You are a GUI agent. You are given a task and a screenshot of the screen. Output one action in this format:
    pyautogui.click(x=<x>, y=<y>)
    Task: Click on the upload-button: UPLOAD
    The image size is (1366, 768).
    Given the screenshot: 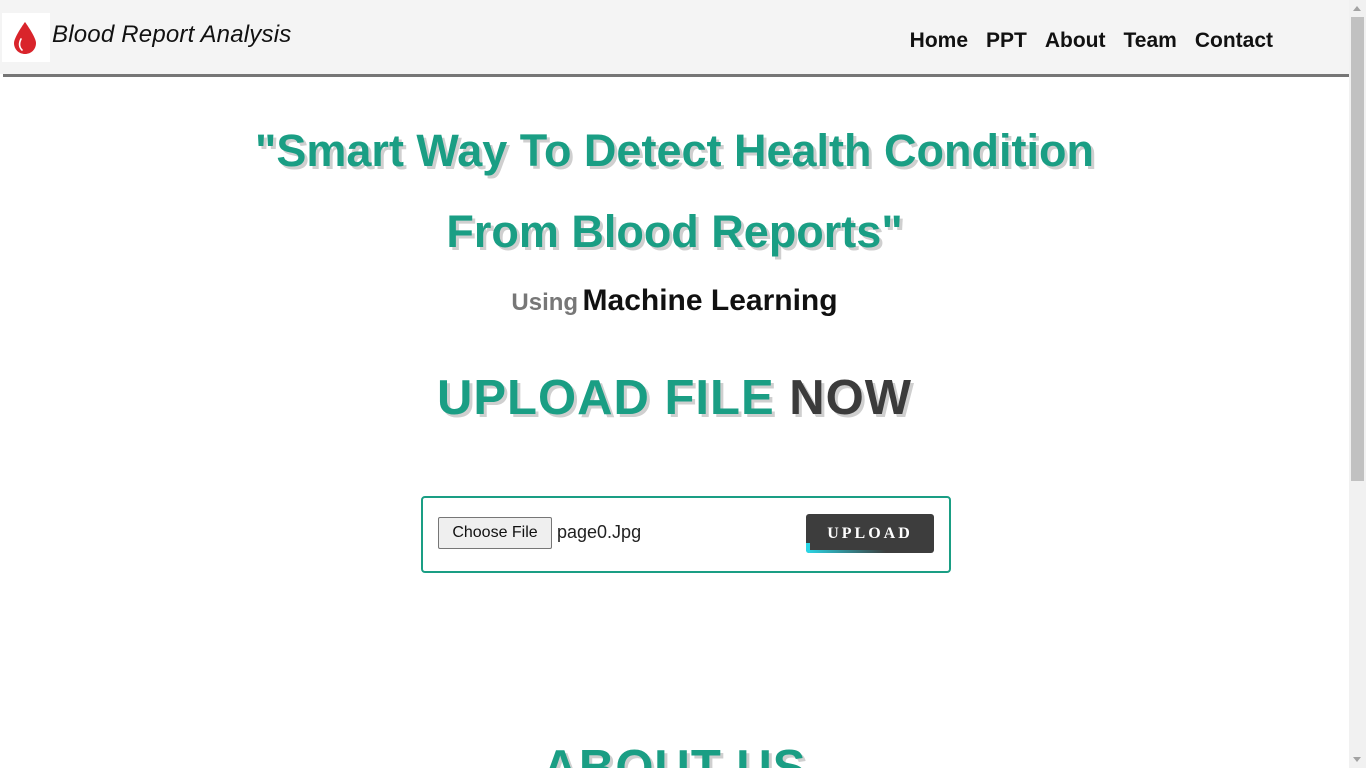 What is the action you would take?
    pyautogui.click(x=870, y=533)
    